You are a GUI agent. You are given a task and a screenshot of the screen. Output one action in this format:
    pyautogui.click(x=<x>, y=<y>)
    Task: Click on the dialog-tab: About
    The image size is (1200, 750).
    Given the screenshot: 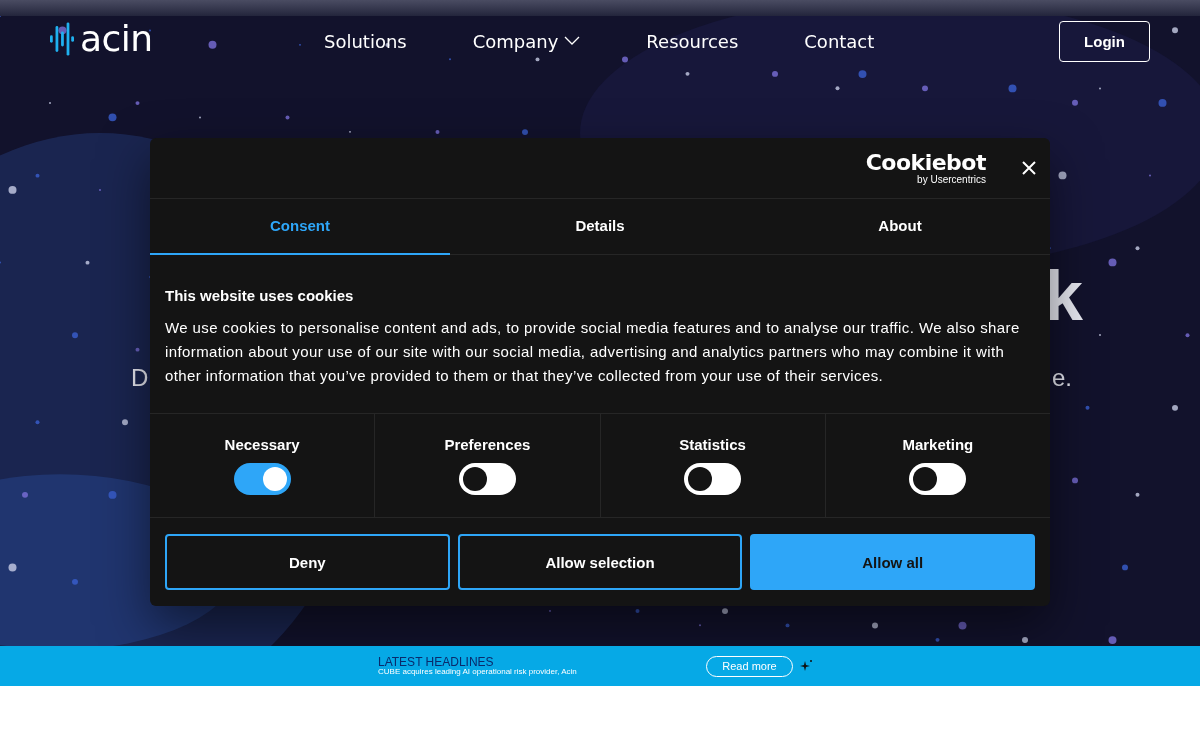 What is the action you would take?
    pyautogui.click(x=900, y=227)
    